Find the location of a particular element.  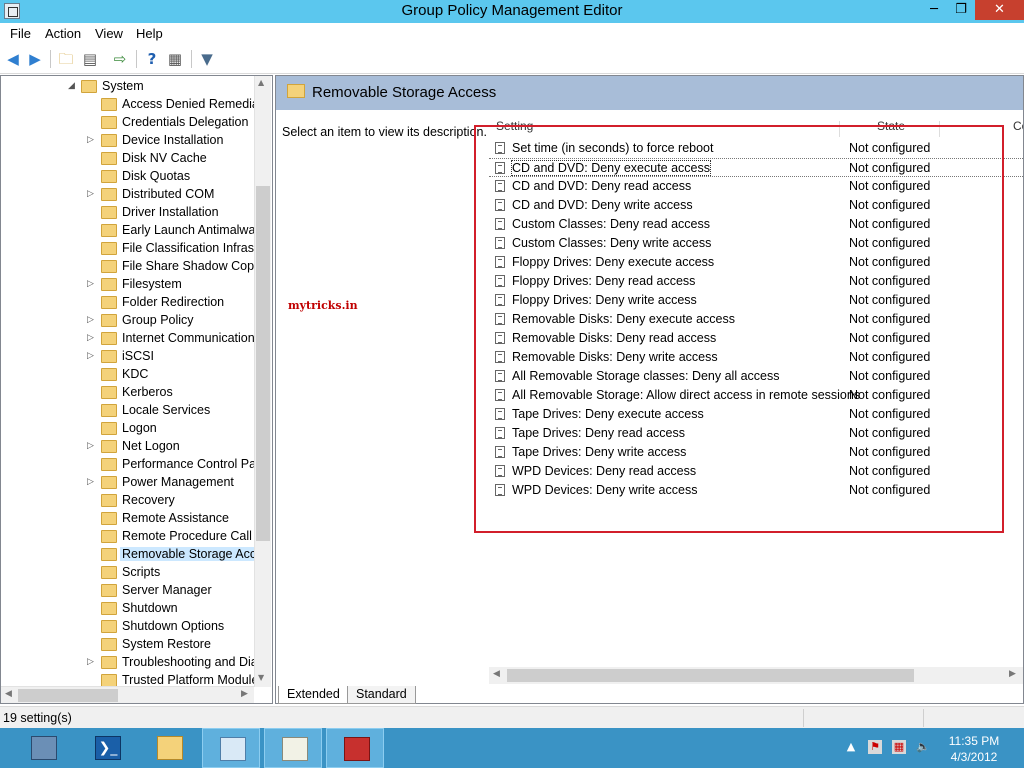

powershell-icon: ❯_ is located at coordinates (108, 748).